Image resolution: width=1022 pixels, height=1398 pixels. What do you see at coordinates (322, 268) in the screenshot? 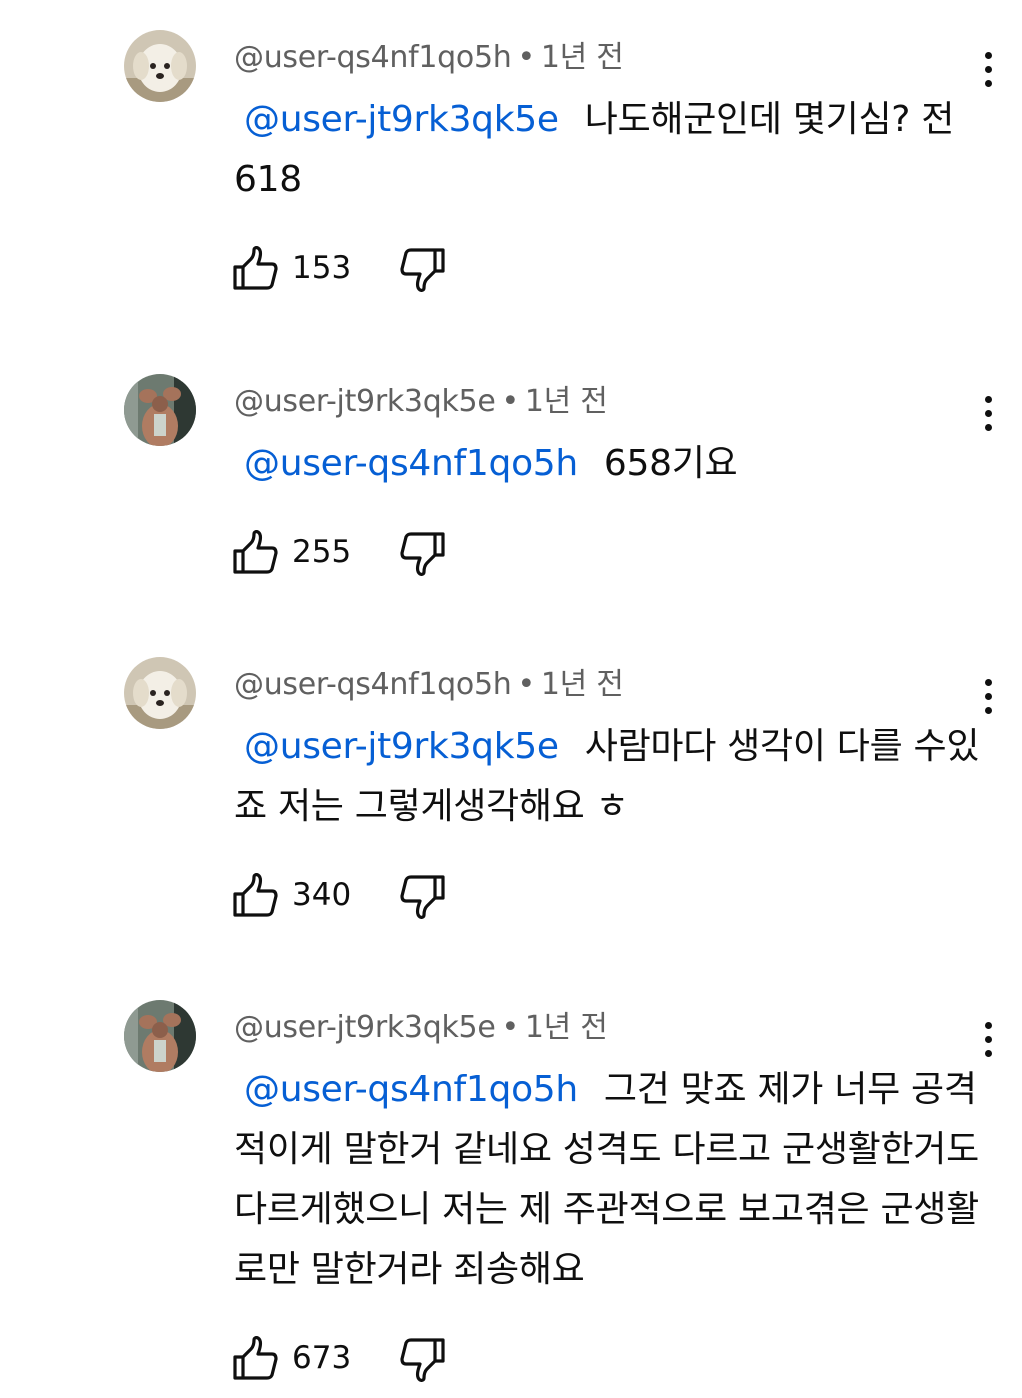
I see `like-count: 153` at bounding box center [322, 268].